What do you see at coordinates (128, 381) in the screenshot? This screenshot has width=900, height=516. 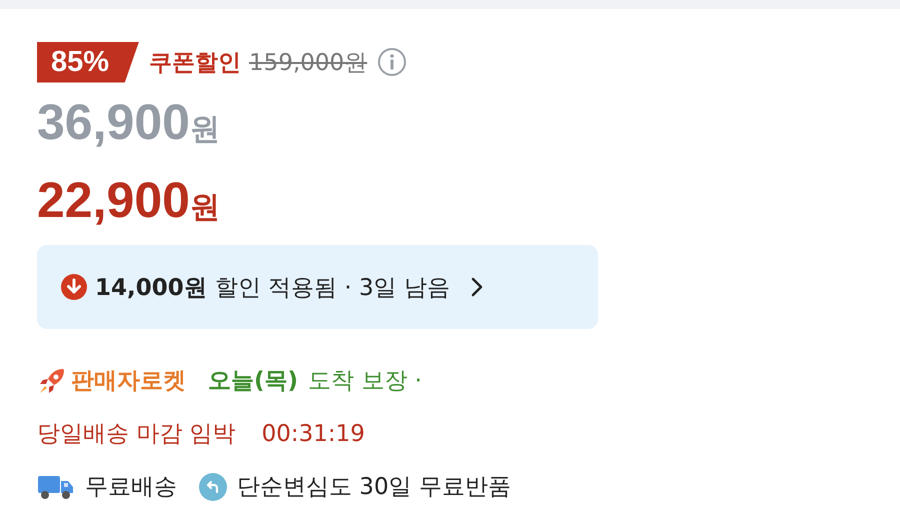 I see `seller-rocket-label: 판매자로켓` at bounding box center [128, 381].